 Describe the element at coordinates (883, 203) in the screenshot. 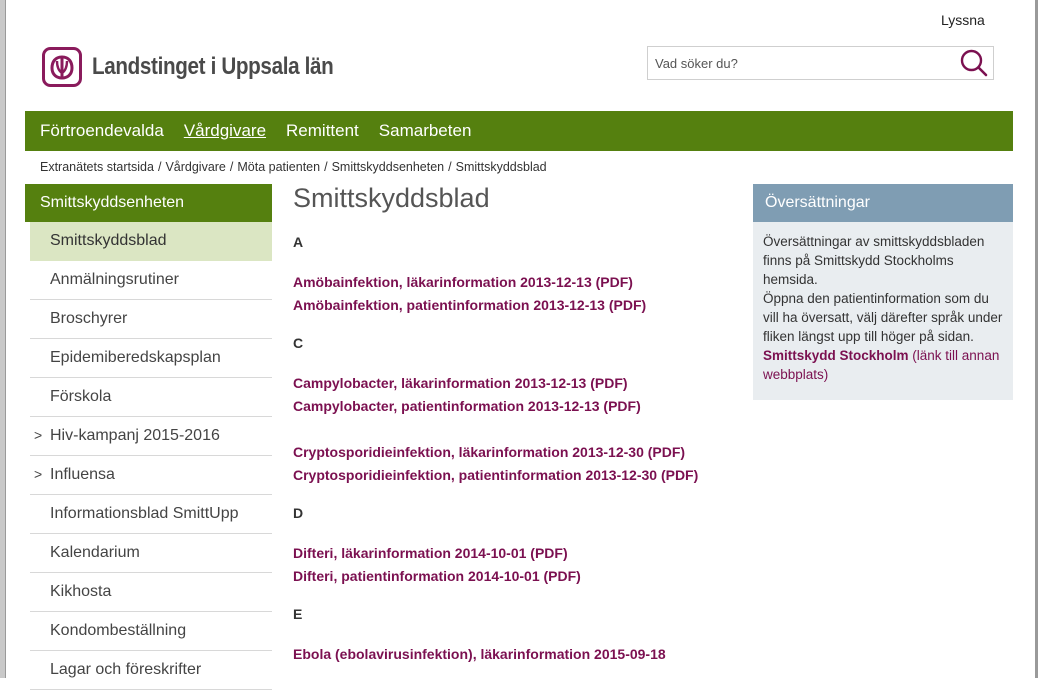

I see `translations-heading: Översättningar` at that location.